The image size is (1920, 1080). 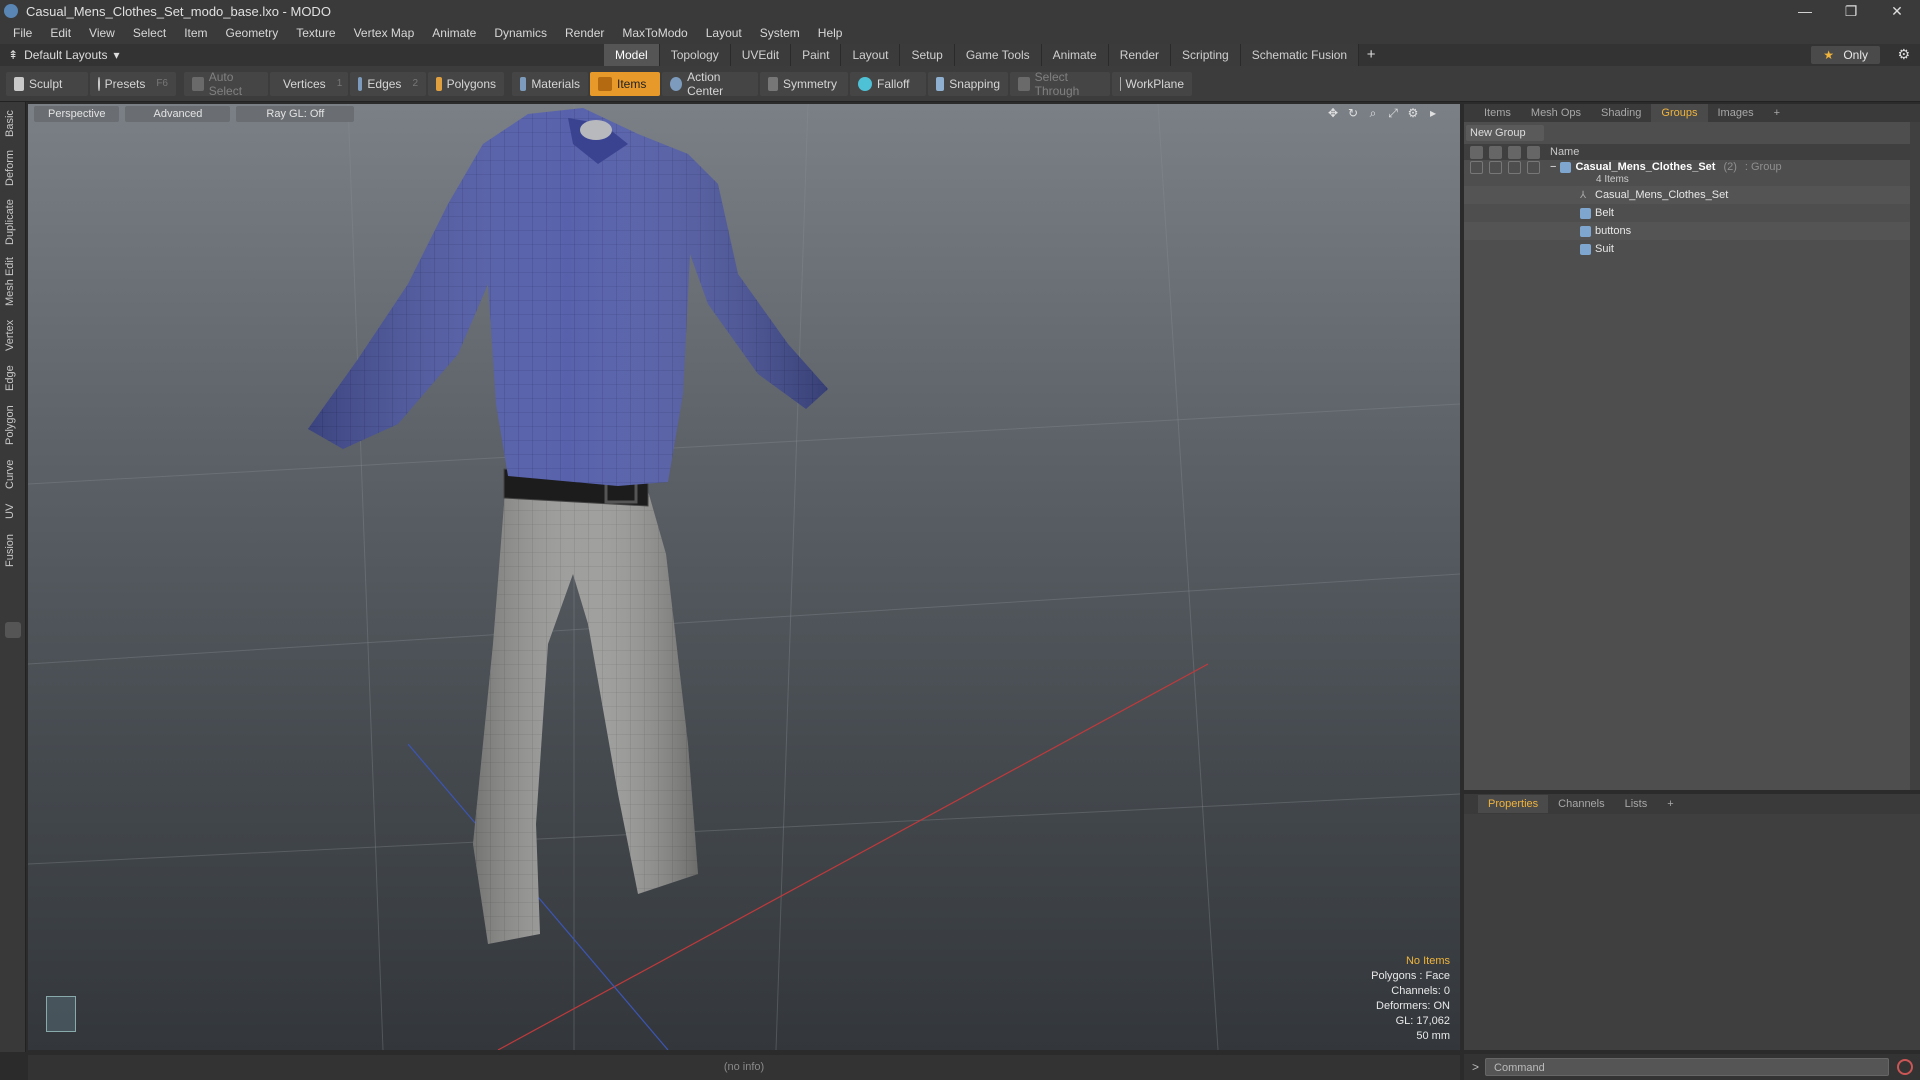 What do you see at coordinates (1777, 113) in the screenshot?
I see `add-panel-tab-button: +` at bounding box center [1777, 113].